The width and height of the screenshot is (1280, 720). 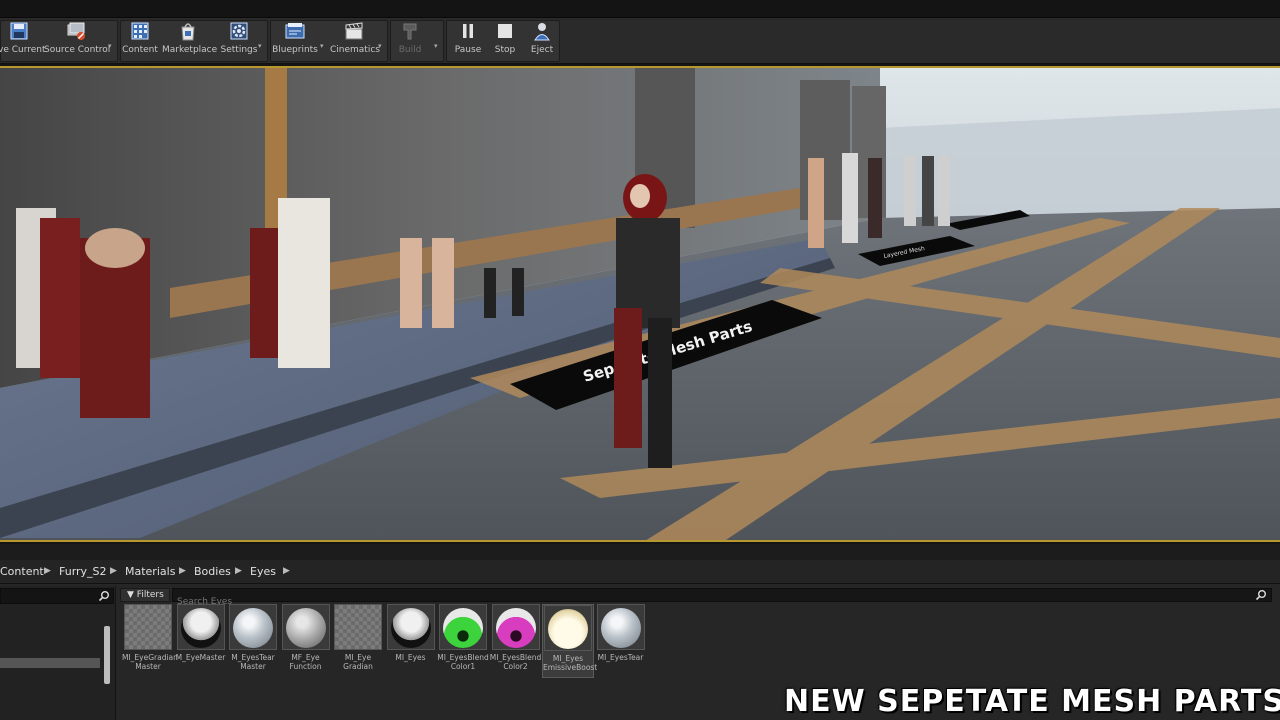 I want to click on build-icon, so click(x=410, y=31).